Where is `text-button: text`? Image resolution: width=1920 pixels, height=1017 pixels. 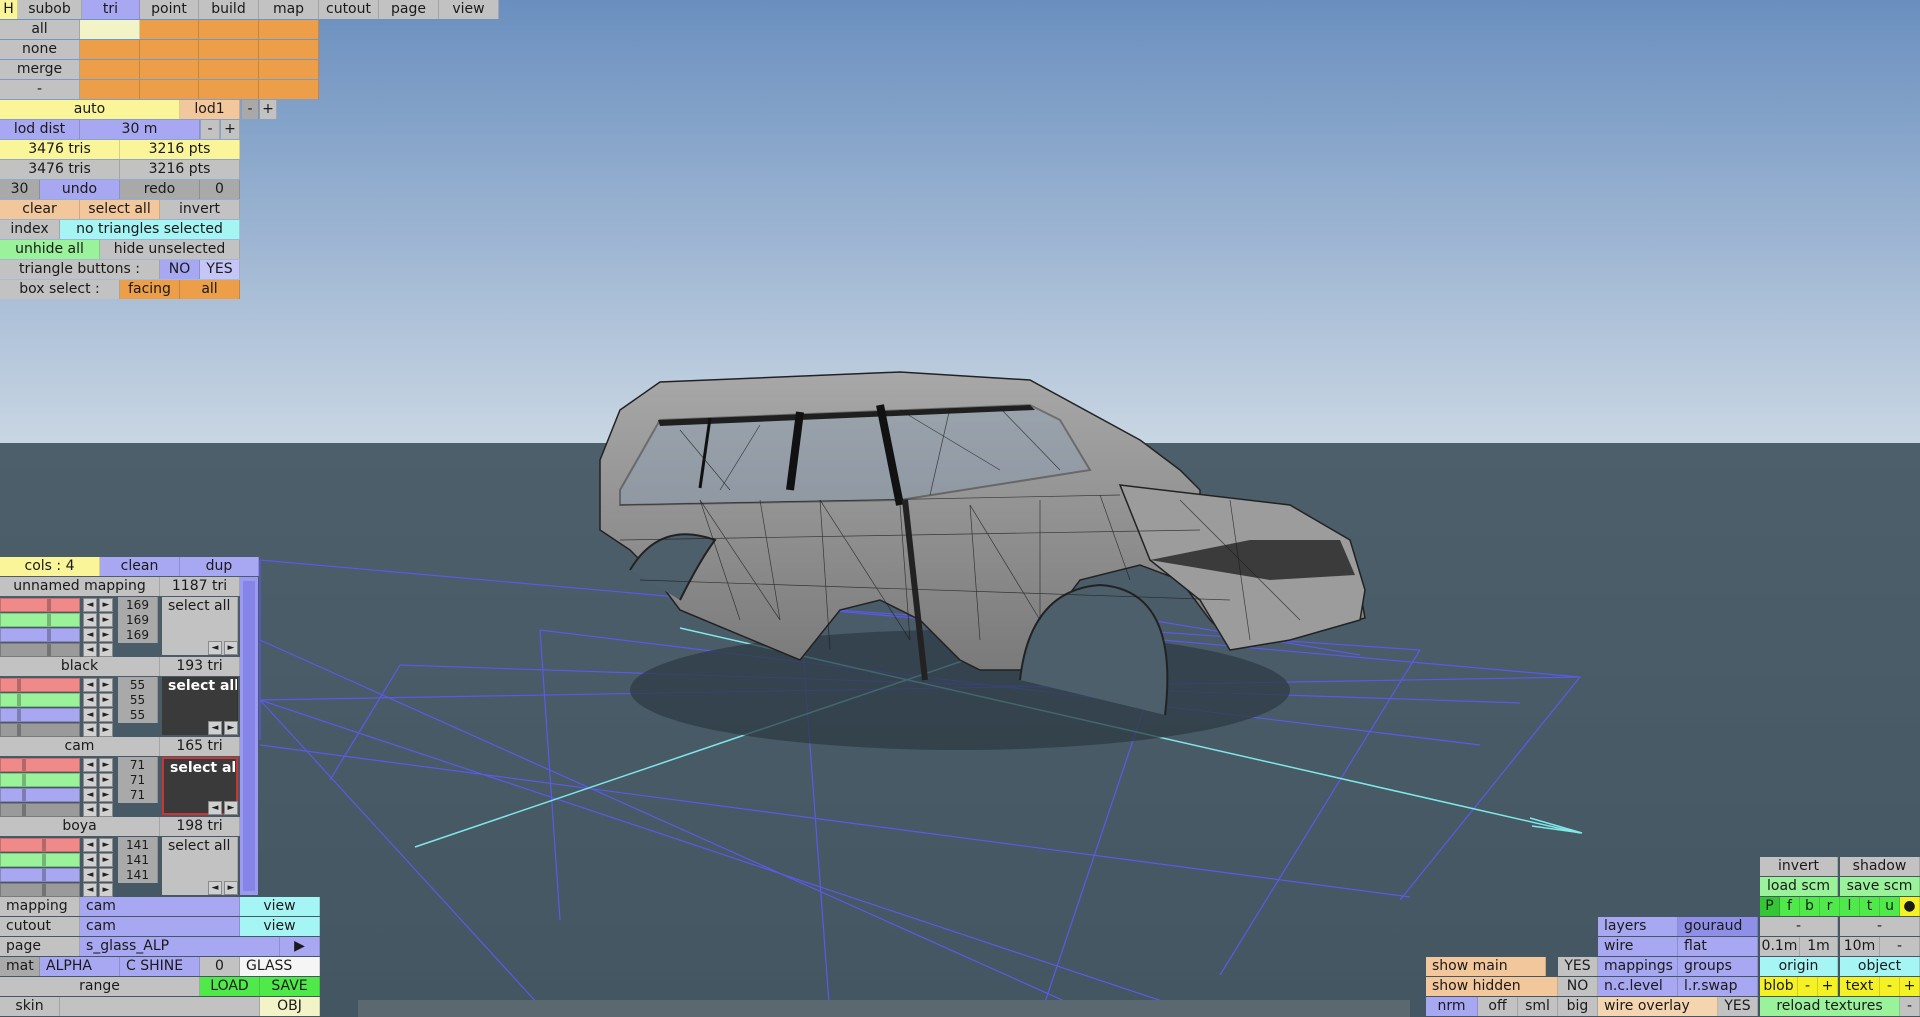 text-button: text is located at coordinates (1860, 986).